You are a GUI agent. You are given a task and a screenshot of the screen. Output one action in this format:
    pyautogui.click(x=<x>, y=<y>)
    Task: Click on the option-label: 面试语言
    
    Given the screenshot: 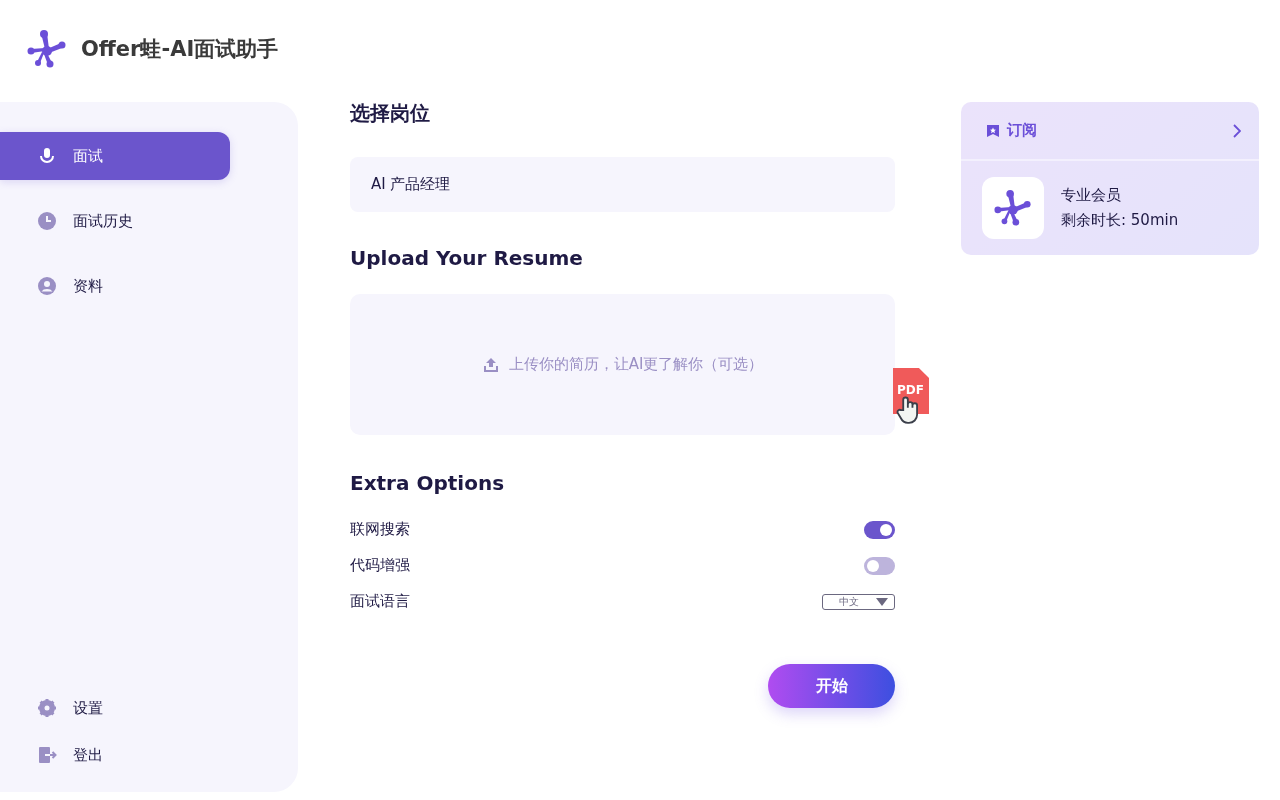 What is the action you would take?
    pyautogui.click(x=380, y=601)
    